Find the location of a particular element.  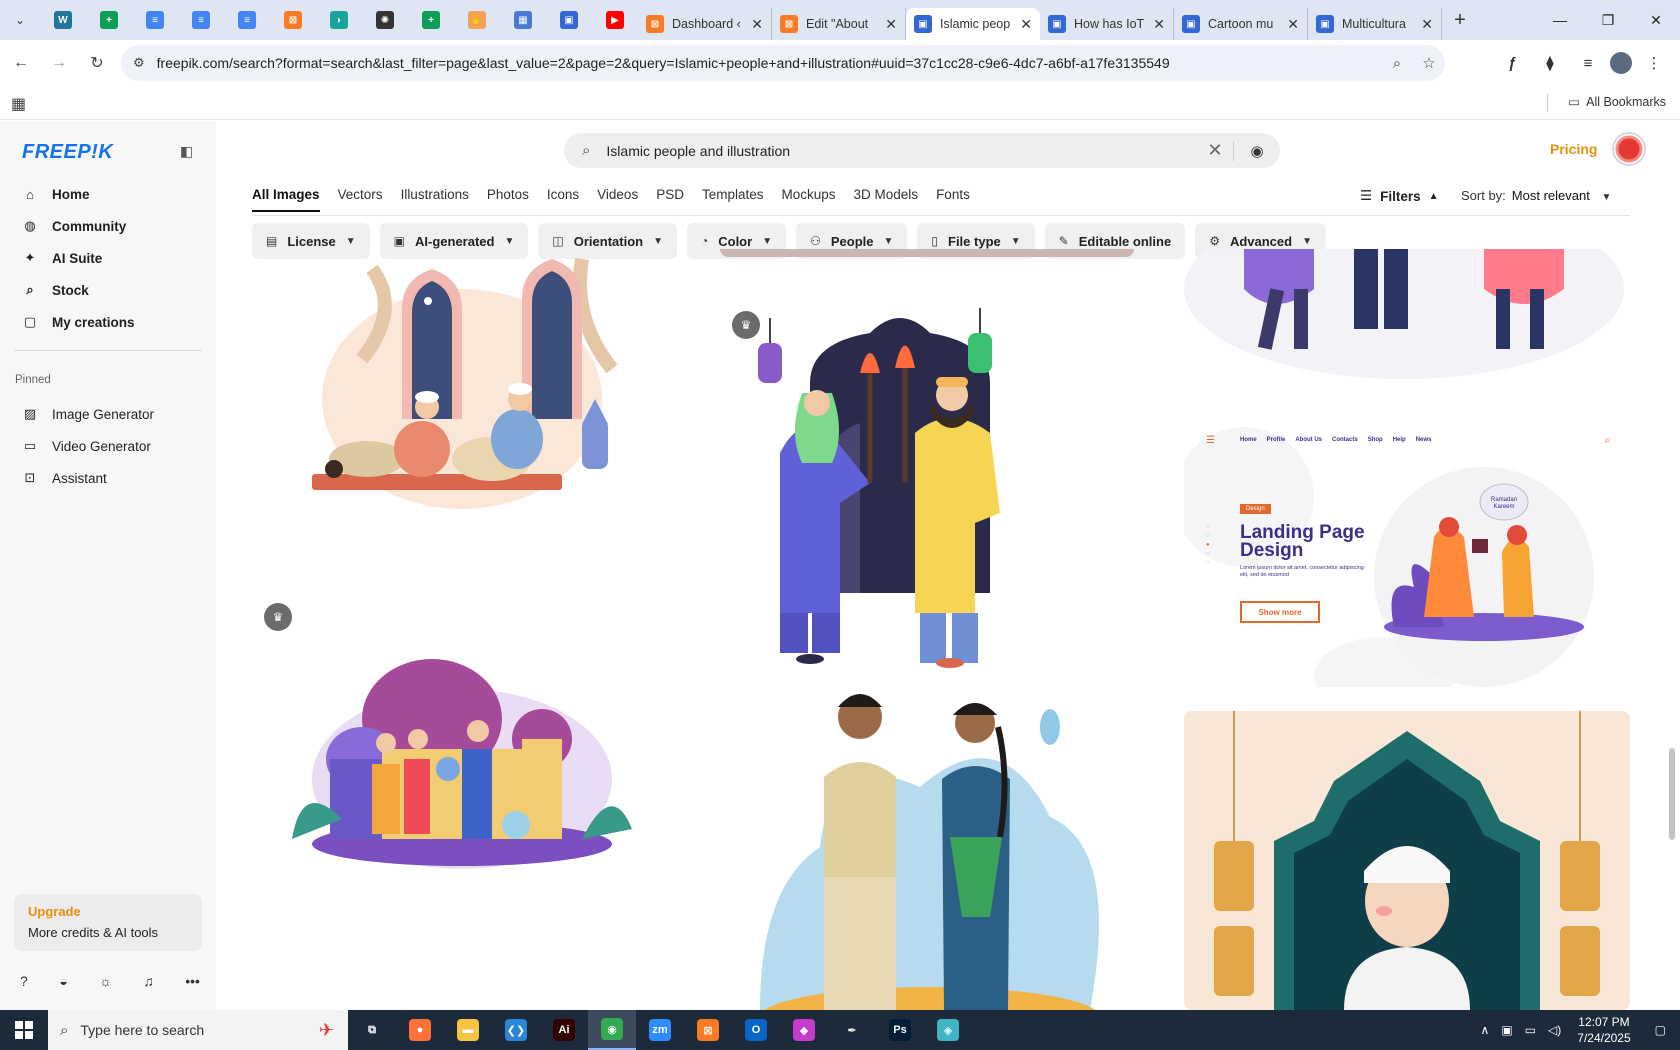

sort-dropdown: Sort by: Most relevant ▼ is located at coordinates (1536, 195).